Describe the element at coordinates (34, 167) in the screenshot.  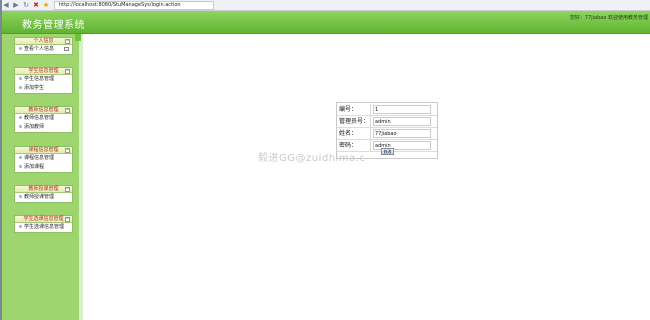
I see `sidebar-item-label: 添加课程` at that location.